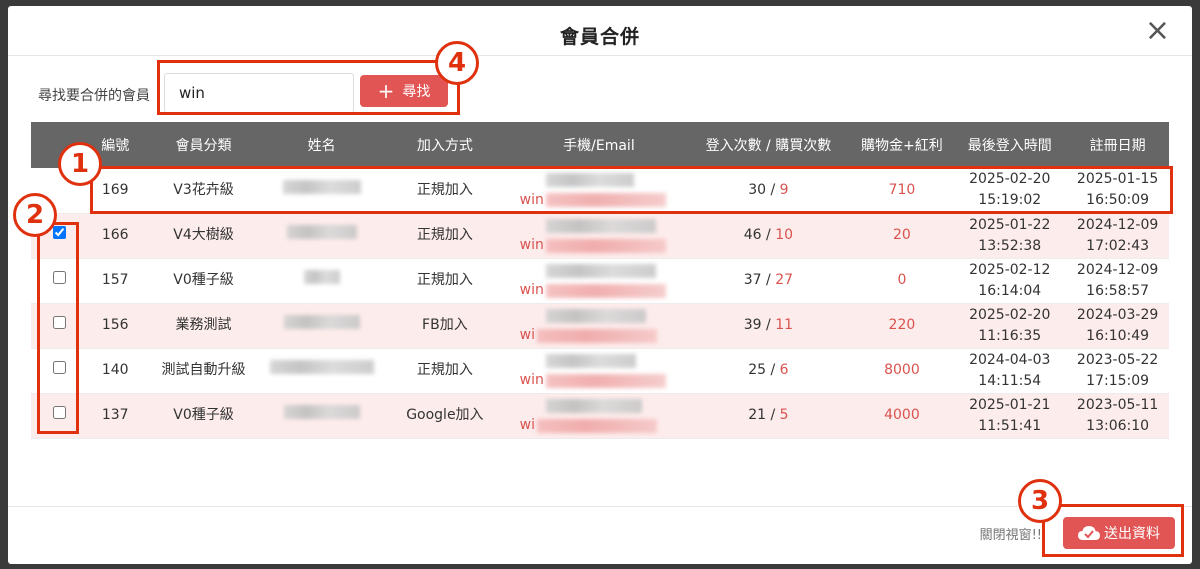 The image size is (1200, 569). What do you see at coordinates (445, 416) in the screenshot?
I see `row-join-method: Google加入` at bounding box center [445, 416].